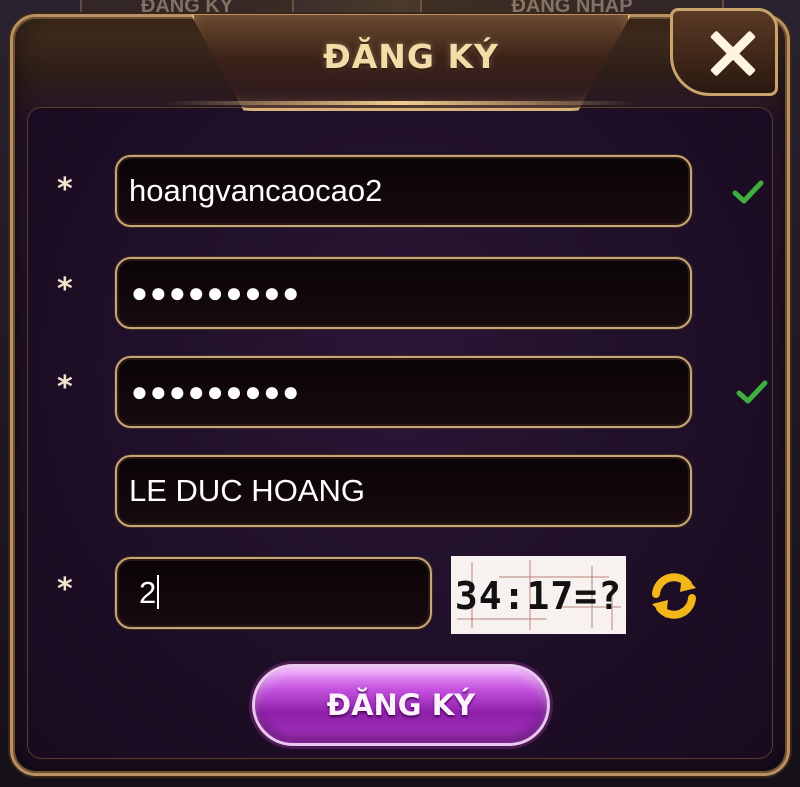 The image size is (800, 787). Describe the element at coordinates (733, 53) in the screenshot. I see `close-icon` at that location.